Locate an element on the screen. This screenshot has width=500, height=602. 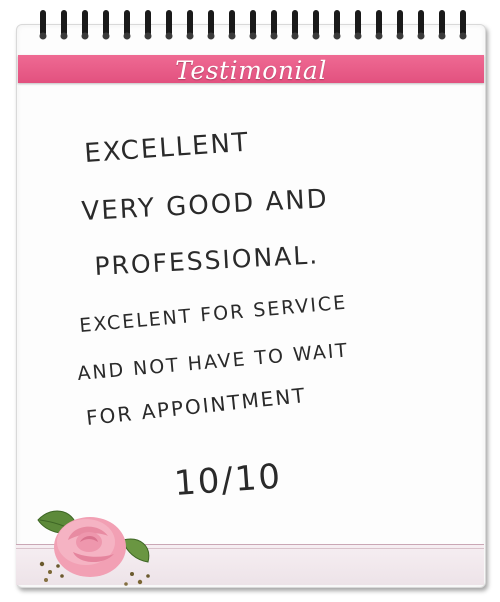
testimonial-line-1: EXCELLENT is located at coordinates (166, 147).